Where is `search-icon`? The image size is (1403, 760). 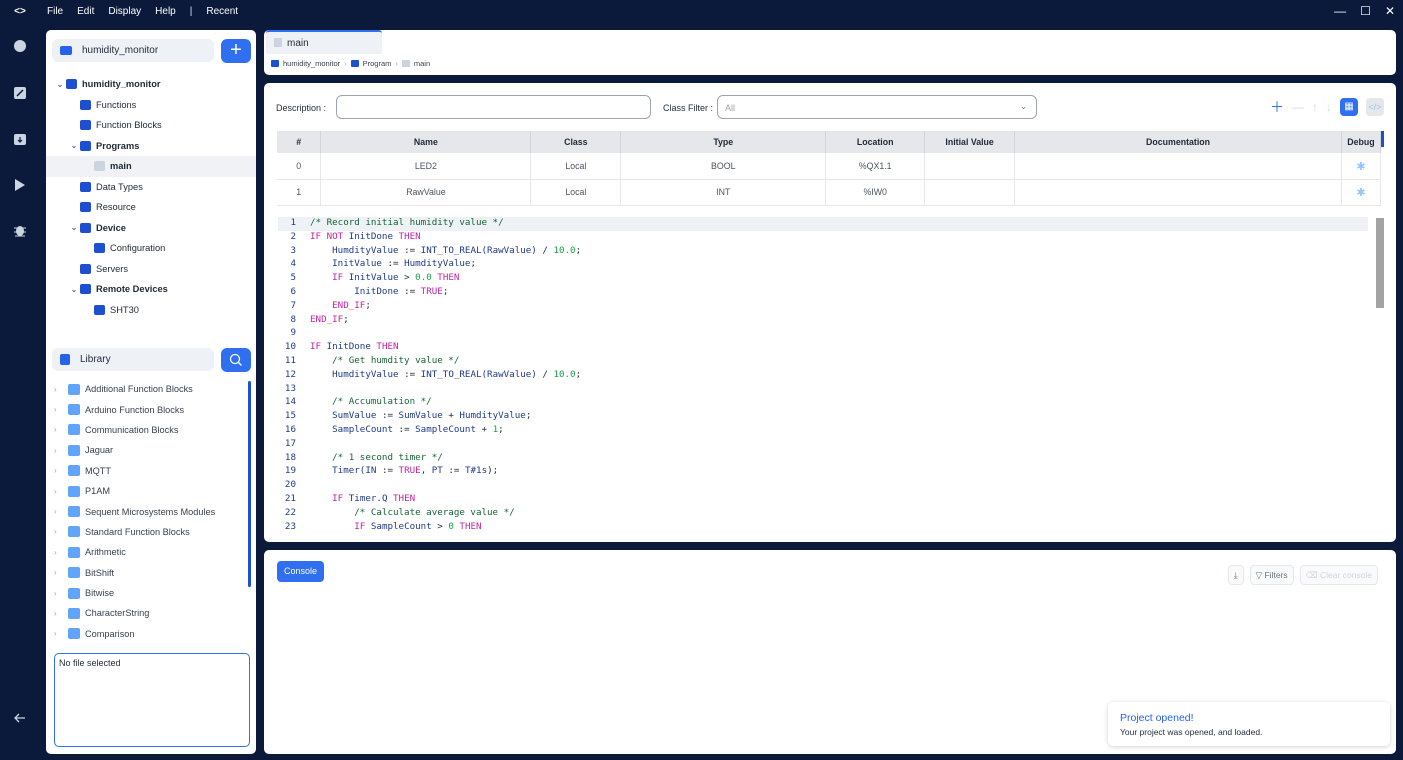 search-icon is located at coordinates (20, 47).